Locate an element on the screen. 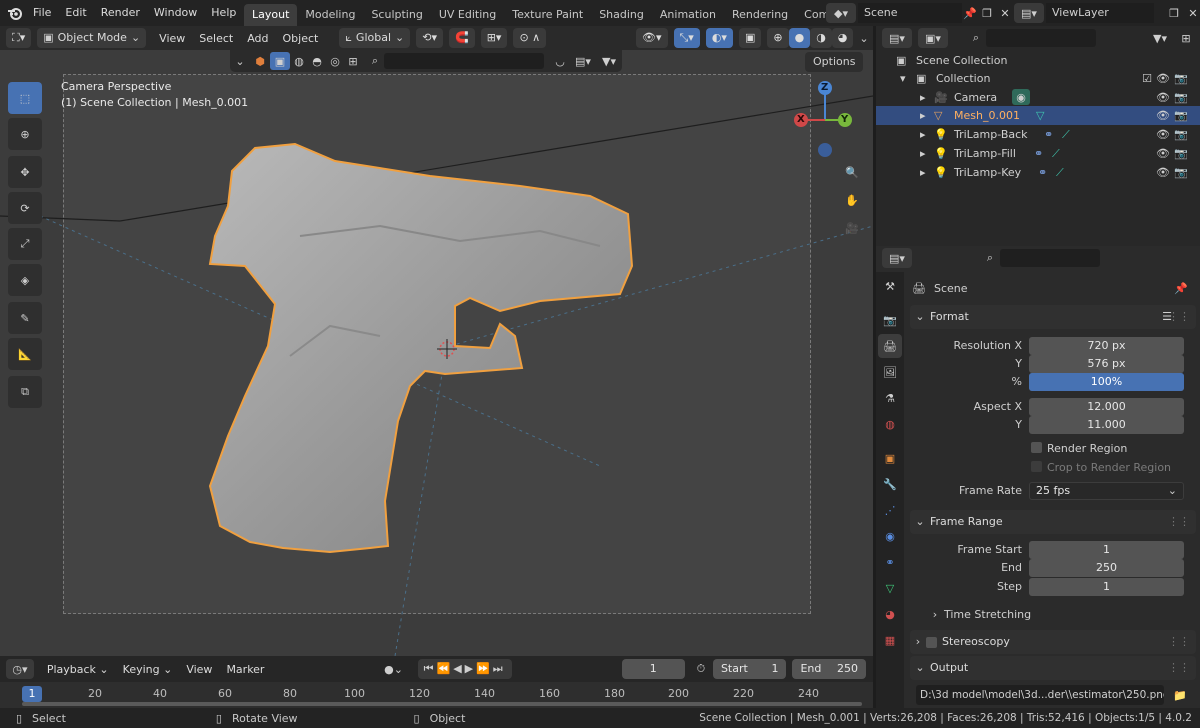 This screenshot has height=728, width=1200. annotate-tool: ✎ is located at coordinates (25, 318).